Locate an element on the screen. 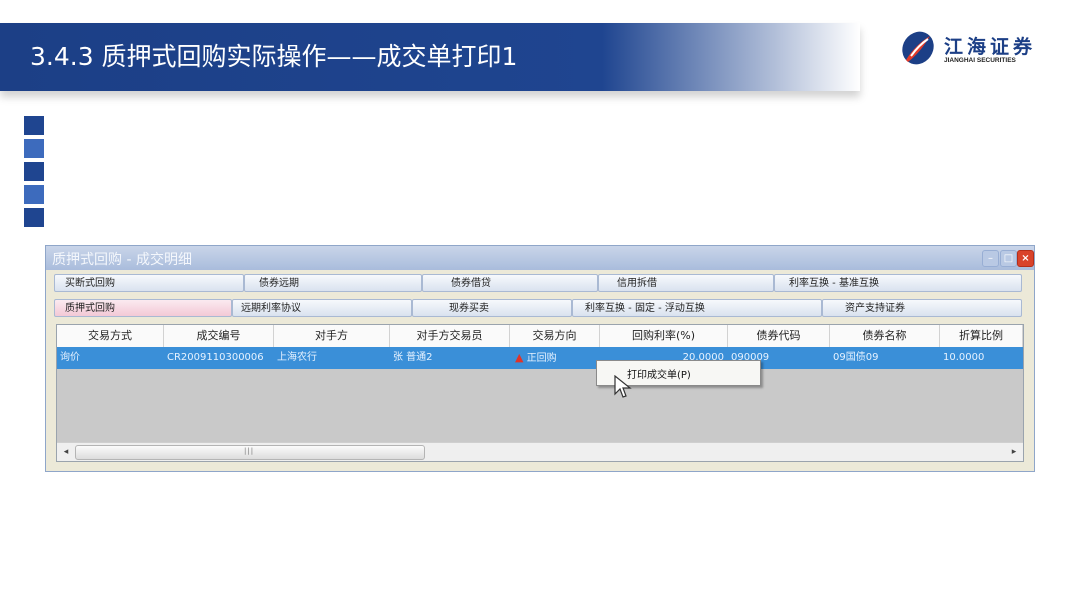 The width and height of the screenshot is (1080, 608). logo-mark-icon is located at coordinates (918, 48).